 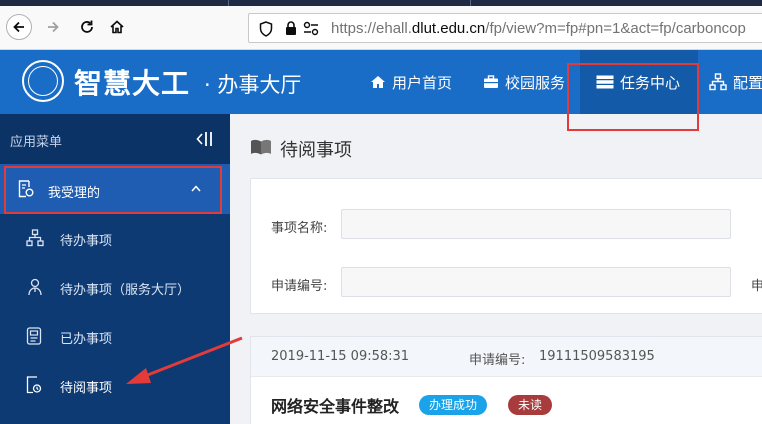 I want to click on sidebar-parent-label: 我受理的, so click(x=74, y=193).